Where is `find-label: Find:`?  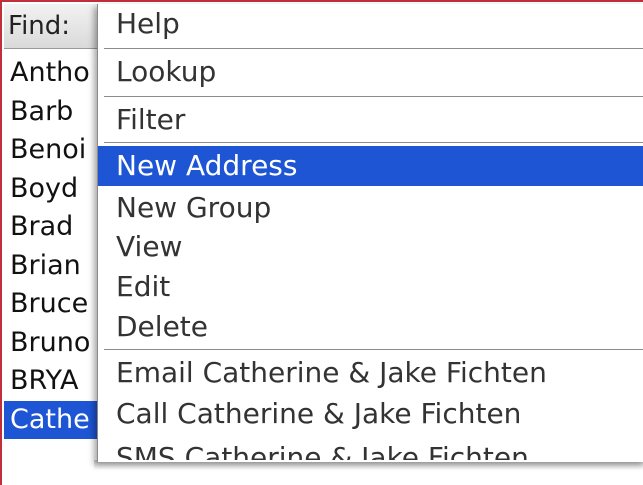
find-label: Find: is located at coordinates (39, 26).